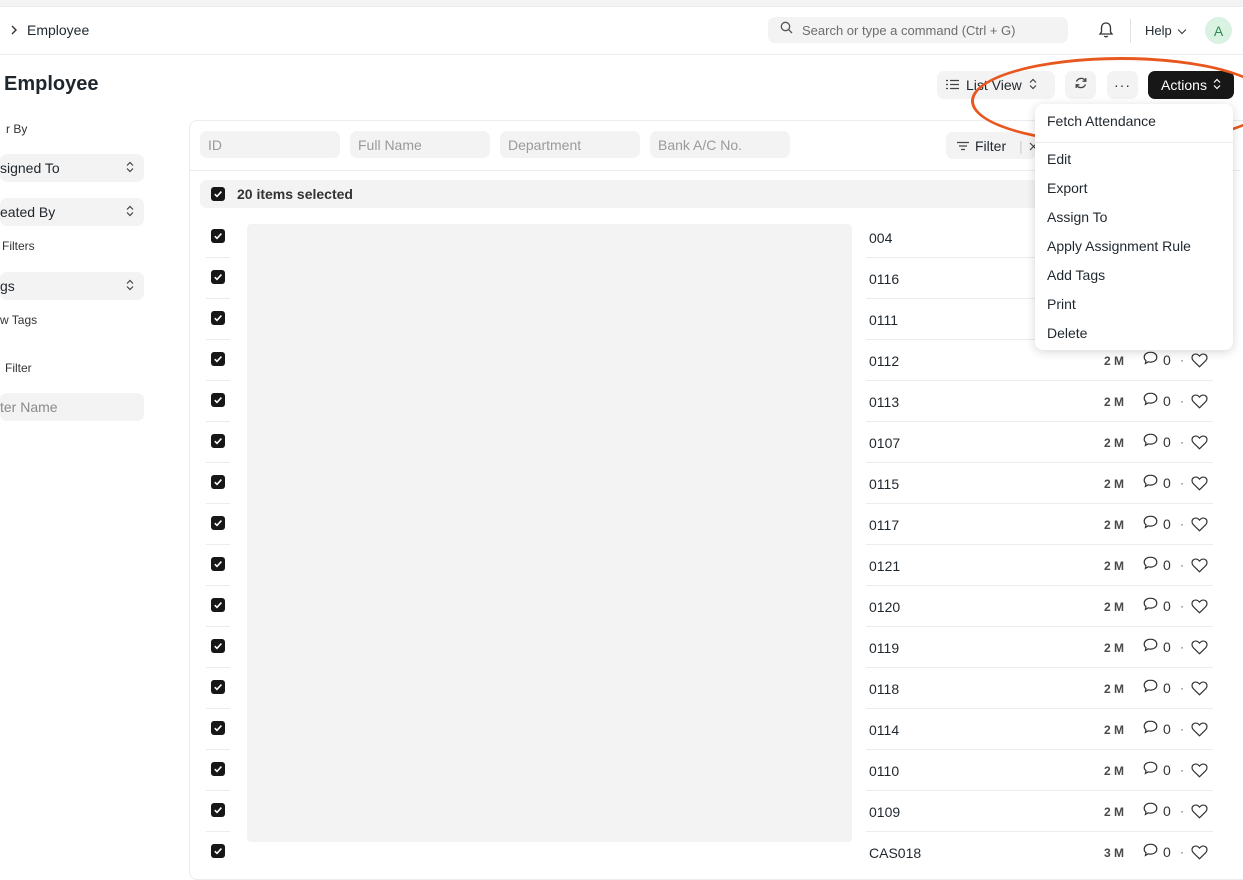  Describe the element at coordinates (1059, 159) in the screenshot. I see `menu-item-edit: Edit` at that location.